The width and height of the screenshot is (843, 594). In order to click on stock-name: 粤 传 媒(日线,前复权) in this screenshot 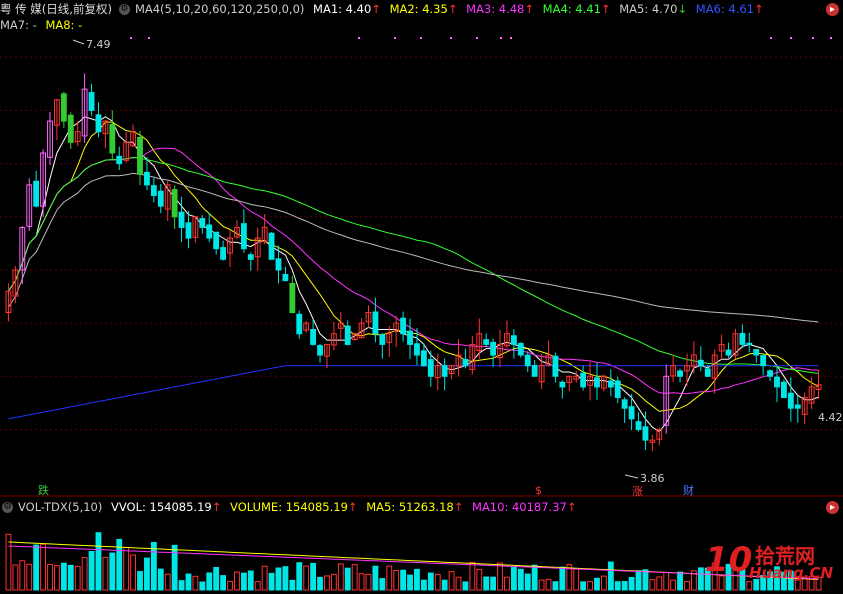, I will do `click(56, 9)`.